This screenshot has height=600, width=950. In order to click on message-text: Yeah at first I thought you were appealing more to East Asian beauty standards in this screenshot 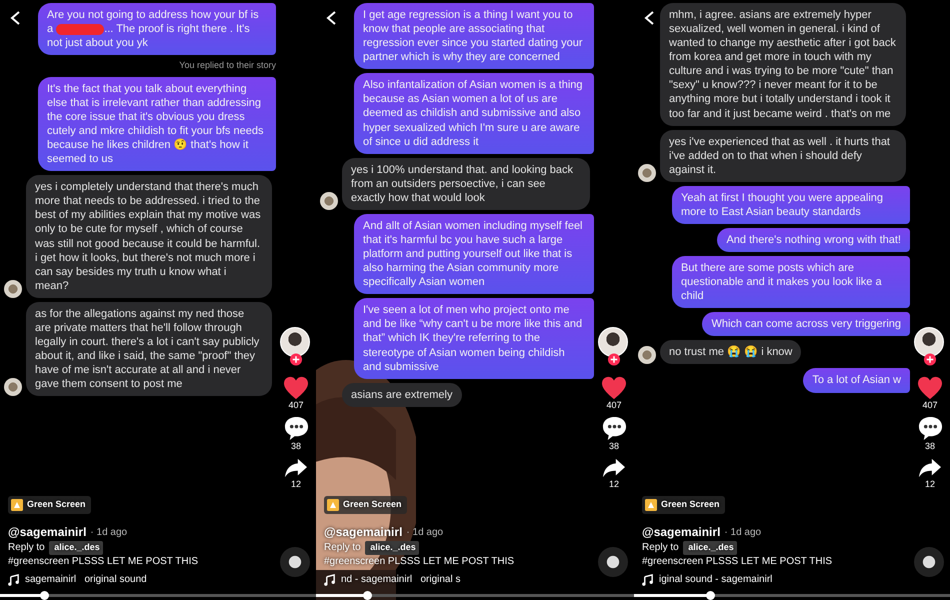, I will do `click(782, 205)`.